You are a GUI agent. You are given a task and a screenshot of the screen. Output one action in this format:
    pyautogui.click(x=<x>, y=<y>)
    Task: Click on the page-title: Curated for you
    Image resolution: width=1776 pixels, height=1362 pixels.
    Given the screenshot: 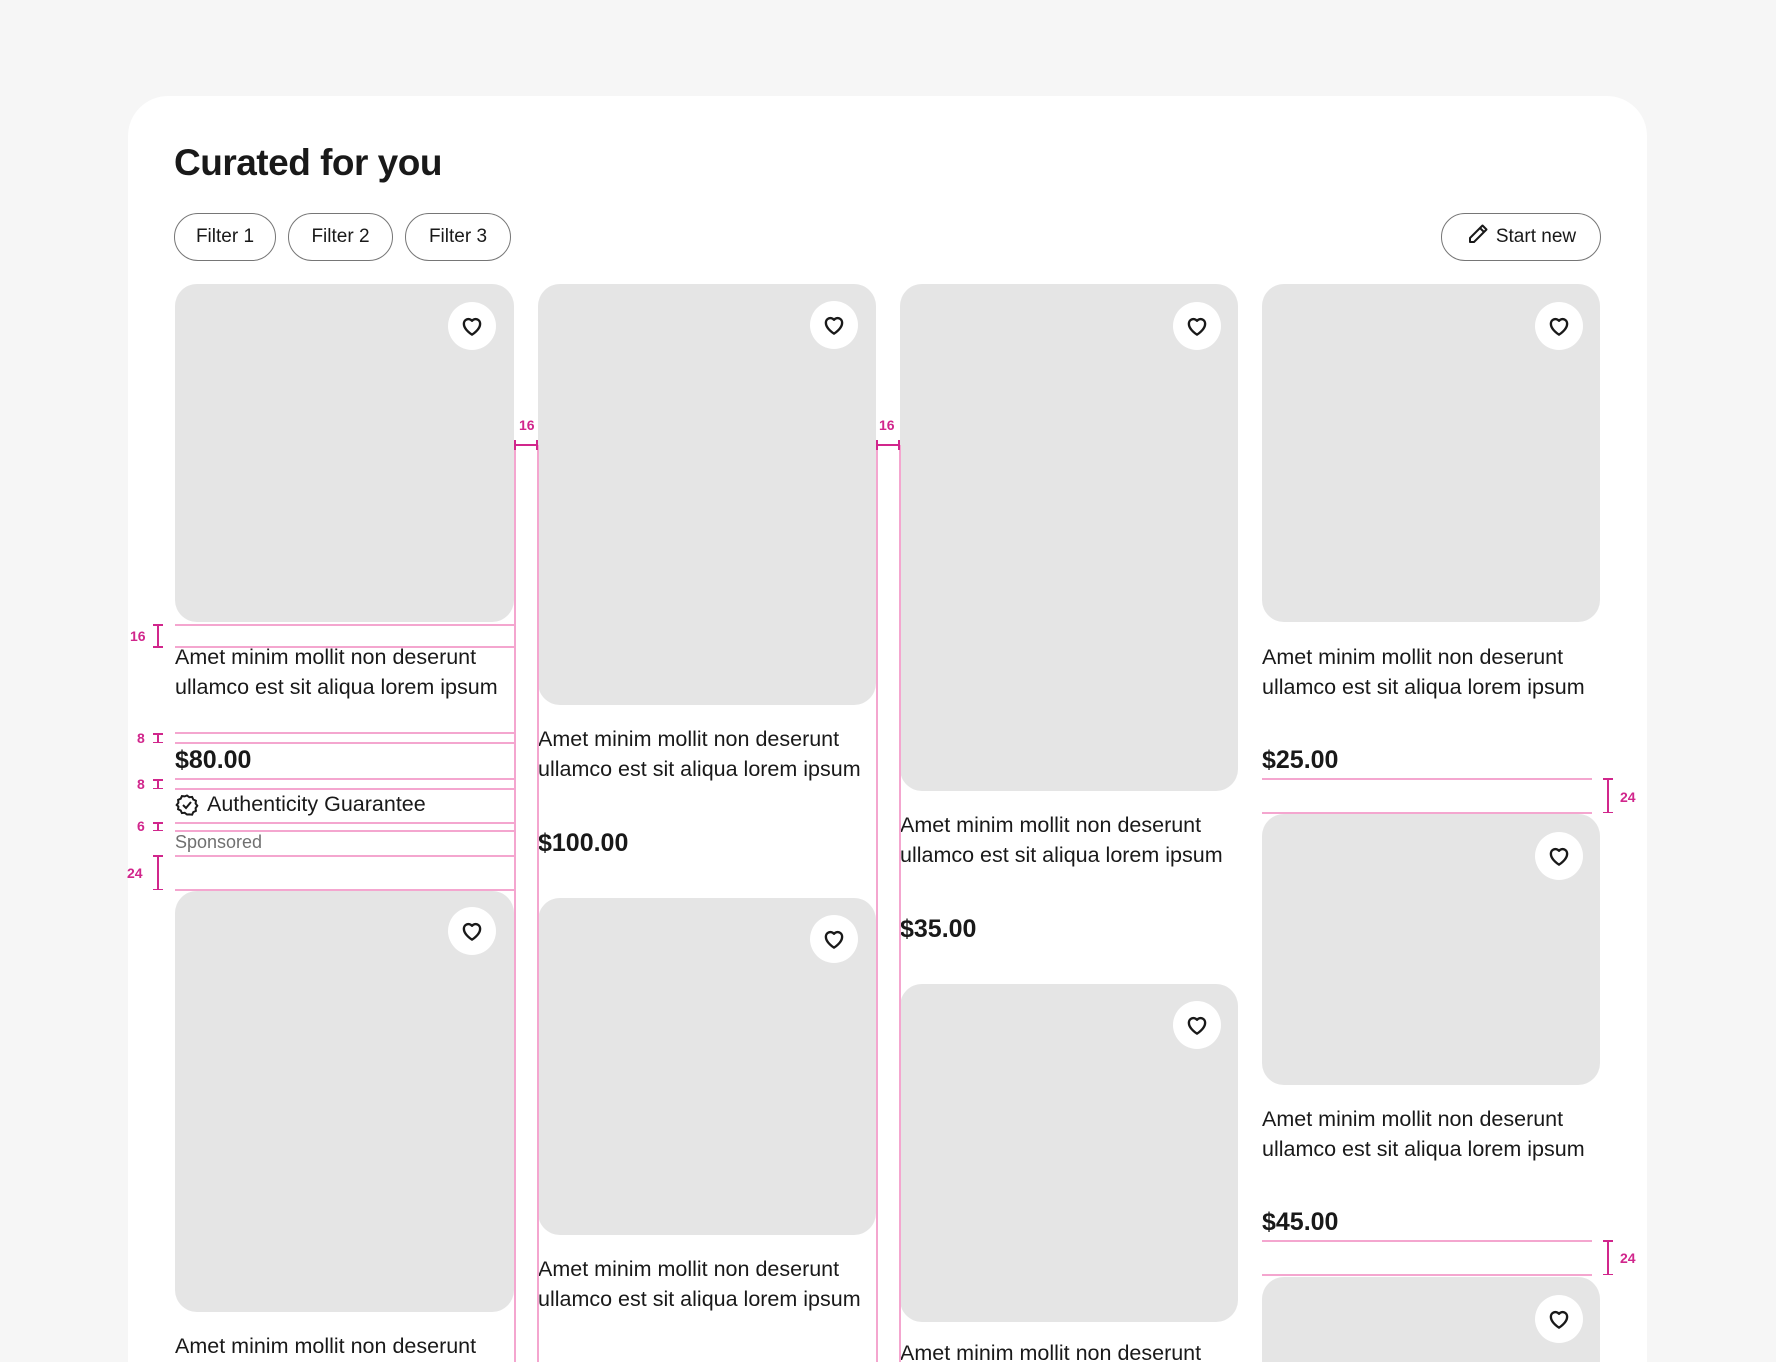 What is the action you would take?
    pyautogui.click(x=308, y=162)
    